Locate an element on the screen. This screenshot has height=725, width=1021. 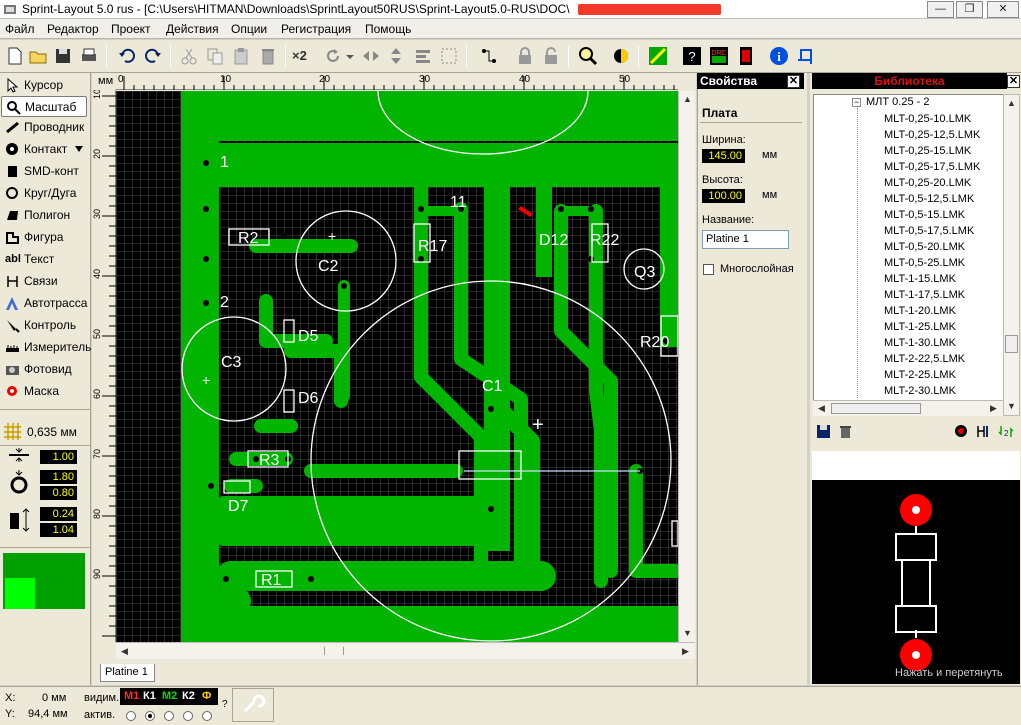
library-vertical-scrollbar: ▲ ▼ is located at coordinates (1011, 255).